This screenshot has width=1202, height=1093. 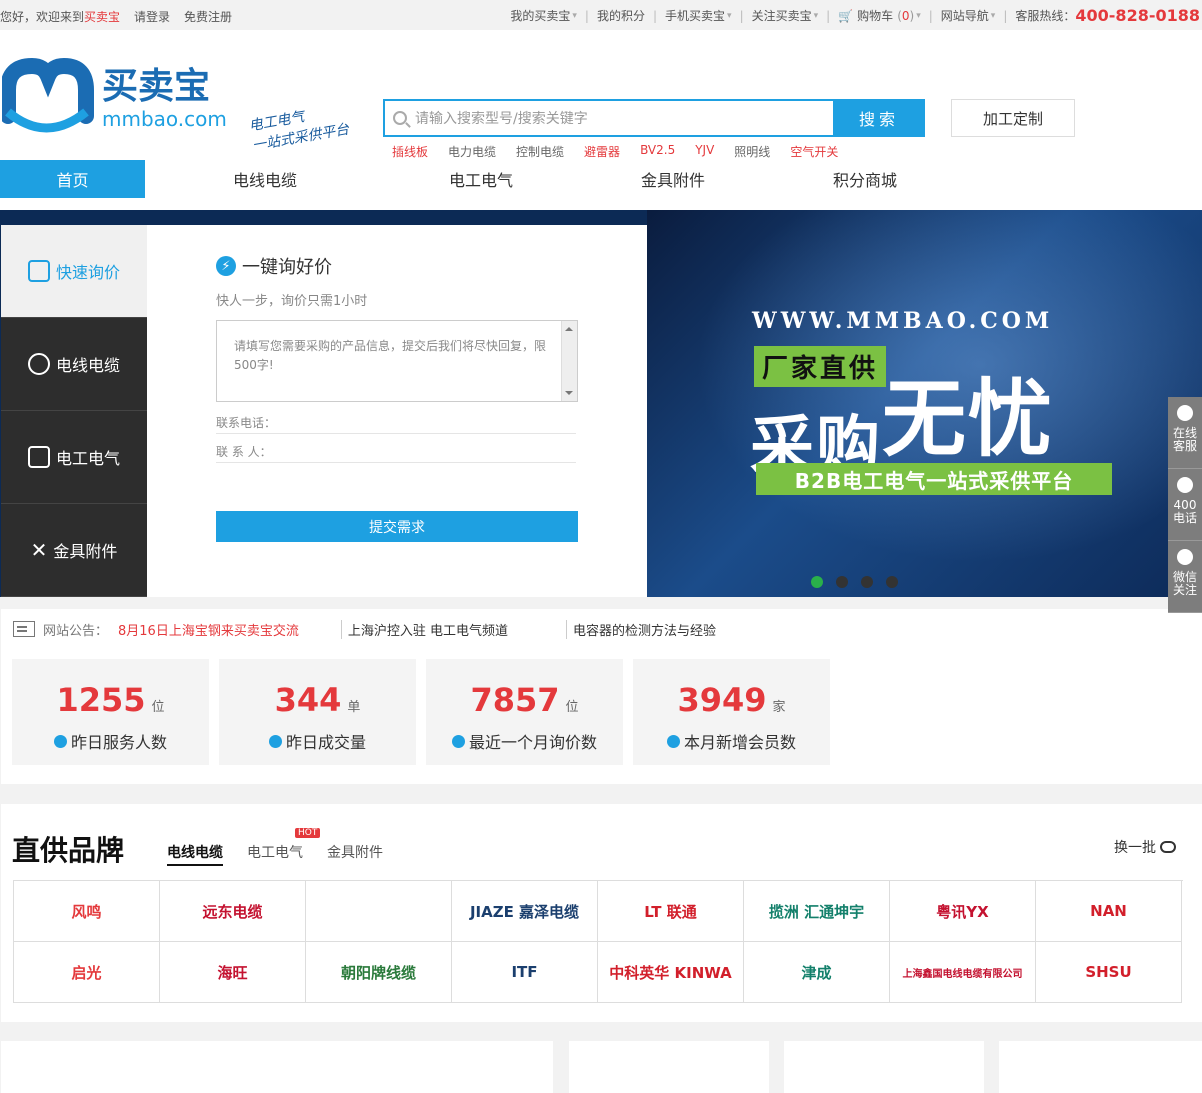 What do you see at coordinates (1185, 433) in the screenshot?
I see `online-service-button: 在线客服` at bounding box center [1185, 433].